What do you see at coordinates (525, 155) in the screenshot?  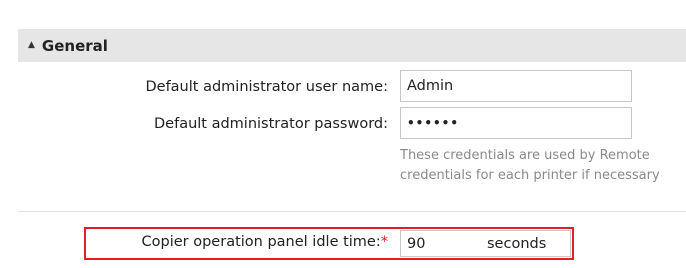 I see `help-text-line-1: These credentials are used by Remote` at bounding box center [525, 155].